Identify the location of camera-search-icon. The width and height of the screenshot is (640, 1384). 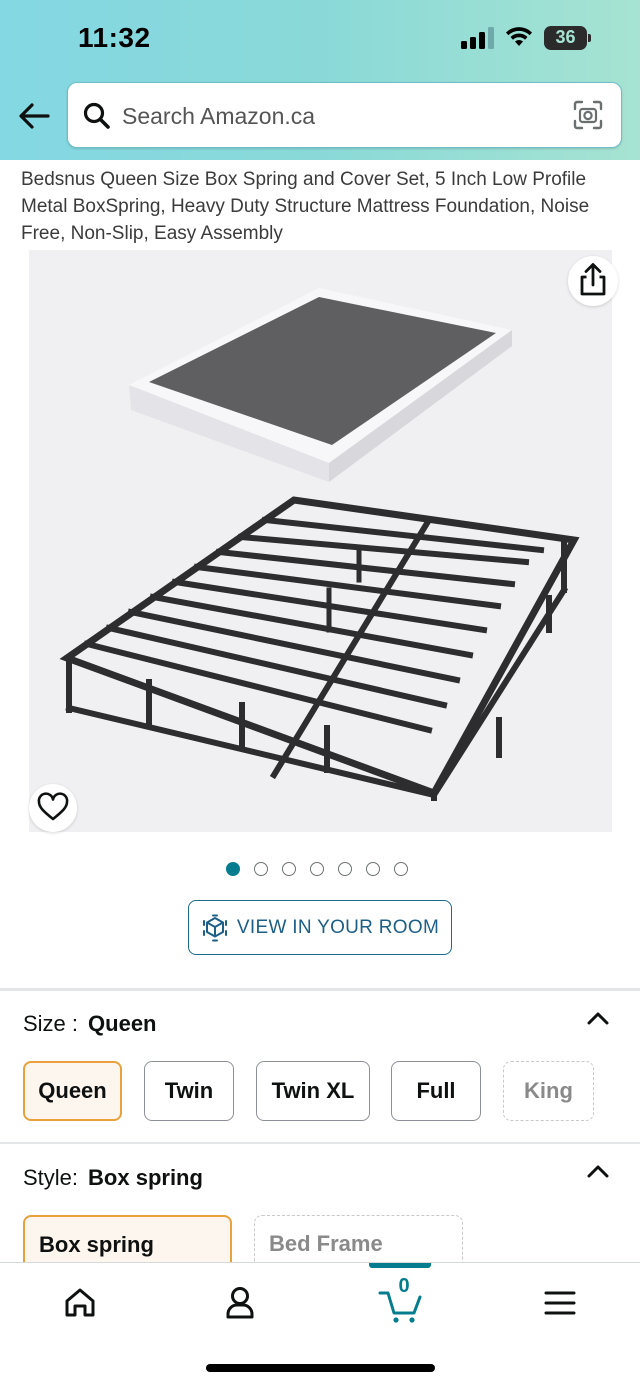
(588, 115).